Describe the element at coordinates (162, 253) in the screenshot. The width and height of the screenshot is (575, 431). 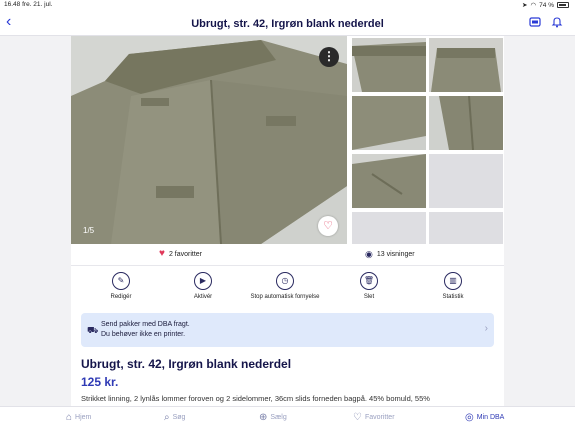
I see `heart-icon: ♥` at that location.